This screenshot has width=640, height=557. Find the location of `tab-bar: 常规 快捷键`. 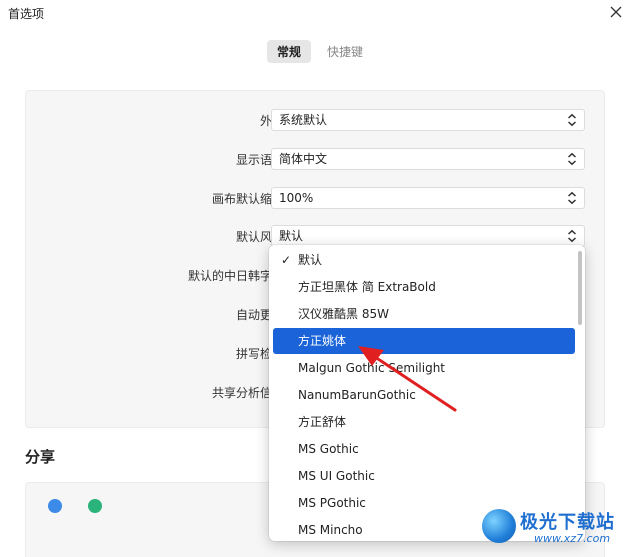

tab-bar: 常规 快捷键 is located at coordinates (320, 51).